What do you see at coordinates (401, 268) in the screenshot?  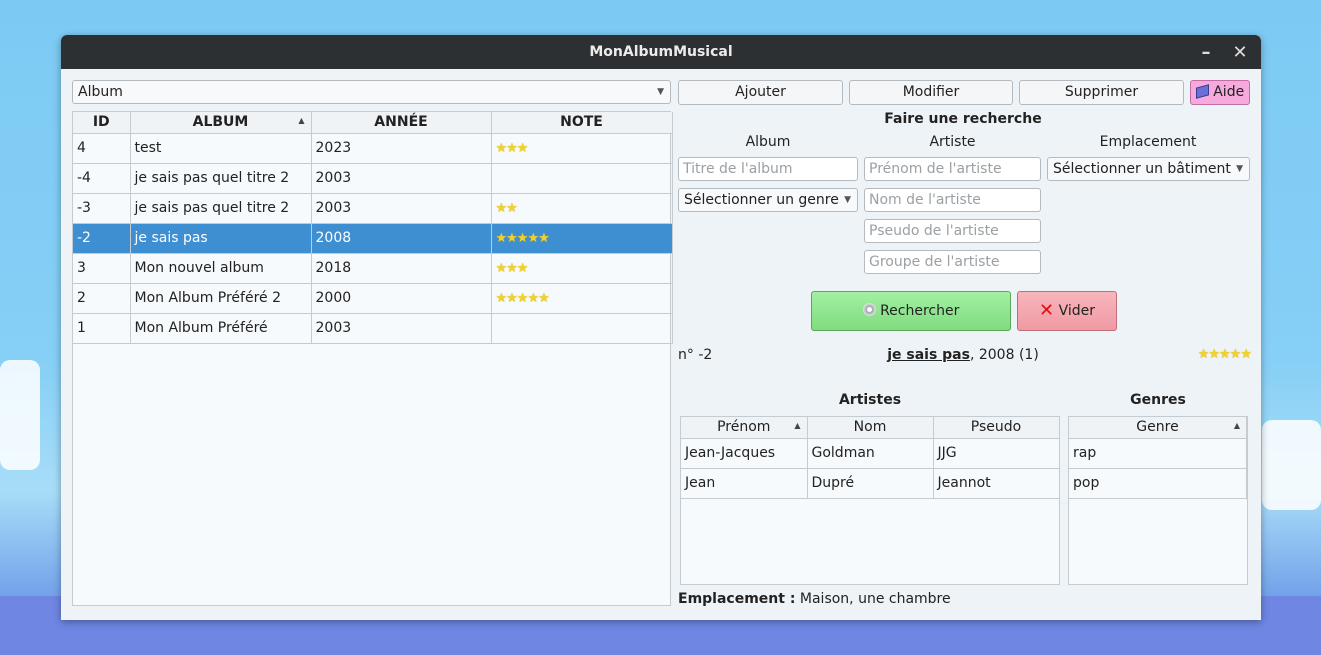 I see `album-year-cell: 2018` at bounding box center [401, 268].